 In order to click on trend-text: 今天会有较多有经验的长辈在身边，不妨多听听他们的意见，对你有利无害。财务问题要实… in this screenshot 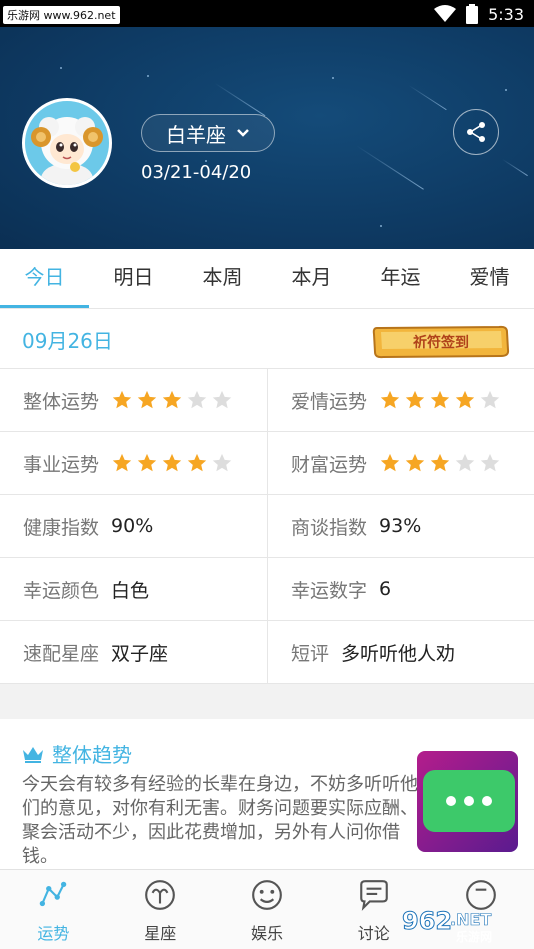, I will do `click(220, 820)`.